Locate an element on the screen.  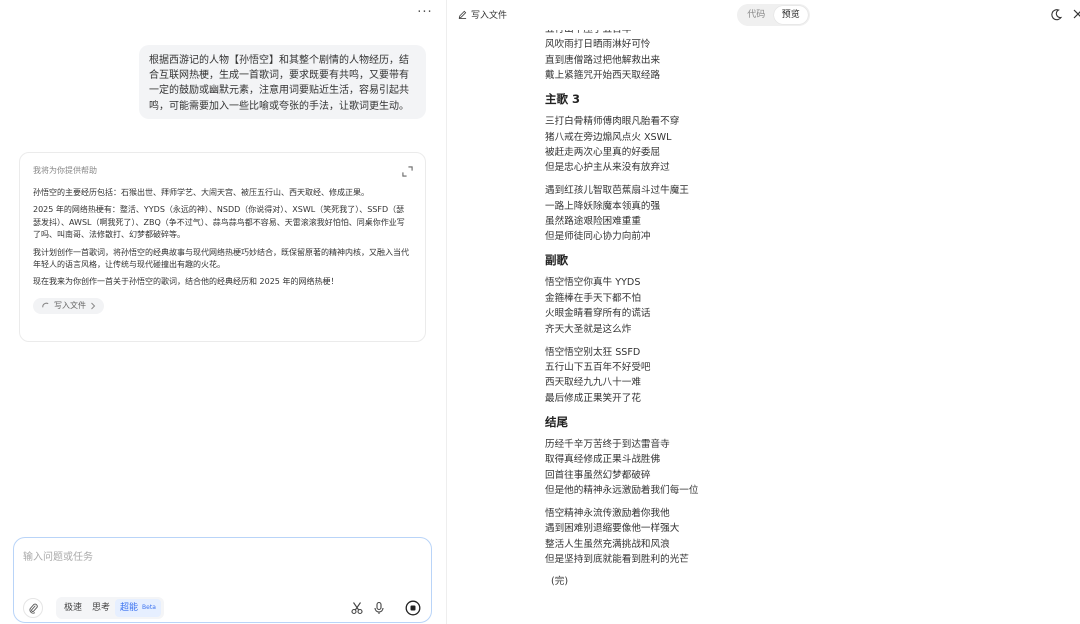
lyric-line: 被赶走两次心里真的好委屈 is located at coordinates (603, 152).